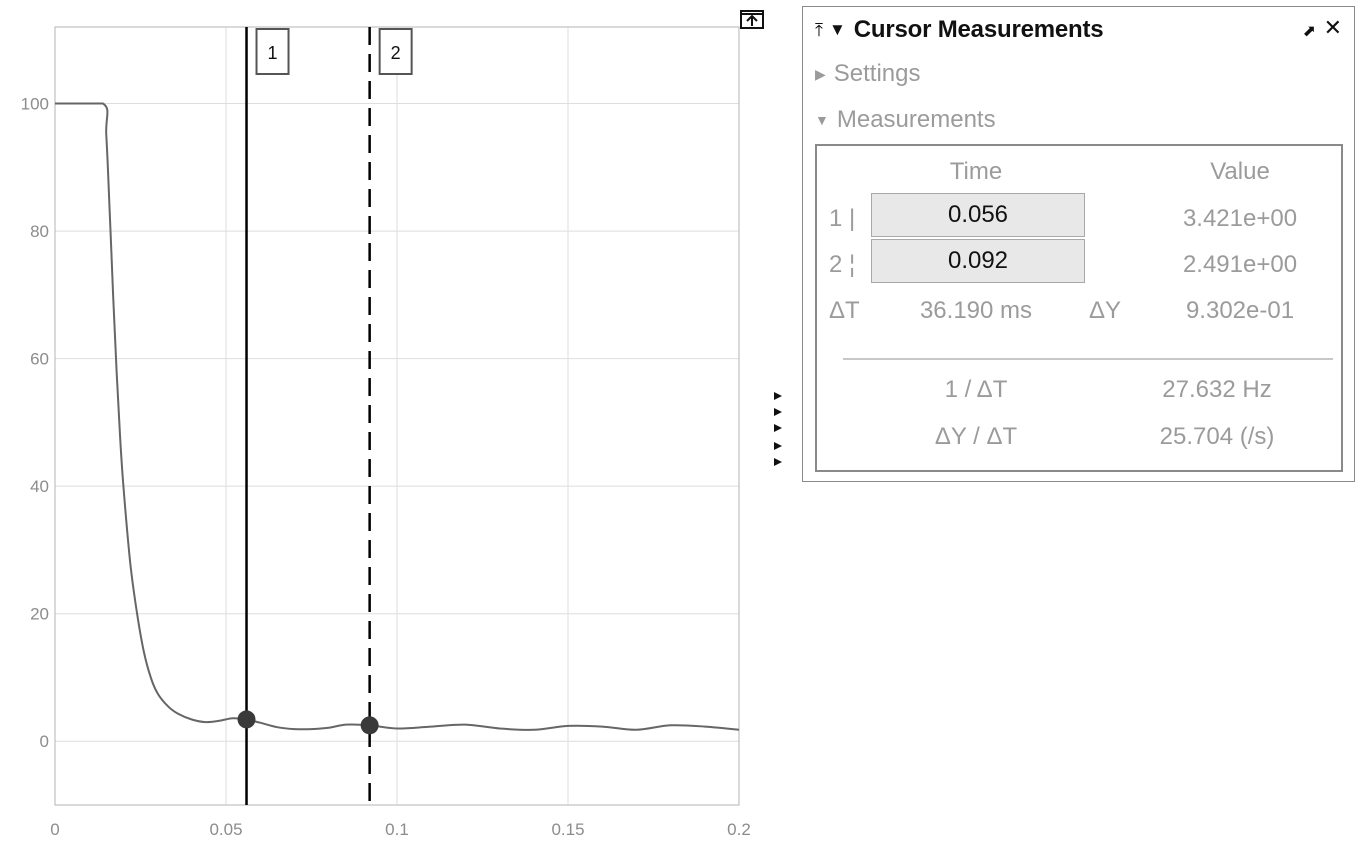 This screenshot has width=1369, height=846. I want to click on x-tick-label: 0.15, so click(567, 829).